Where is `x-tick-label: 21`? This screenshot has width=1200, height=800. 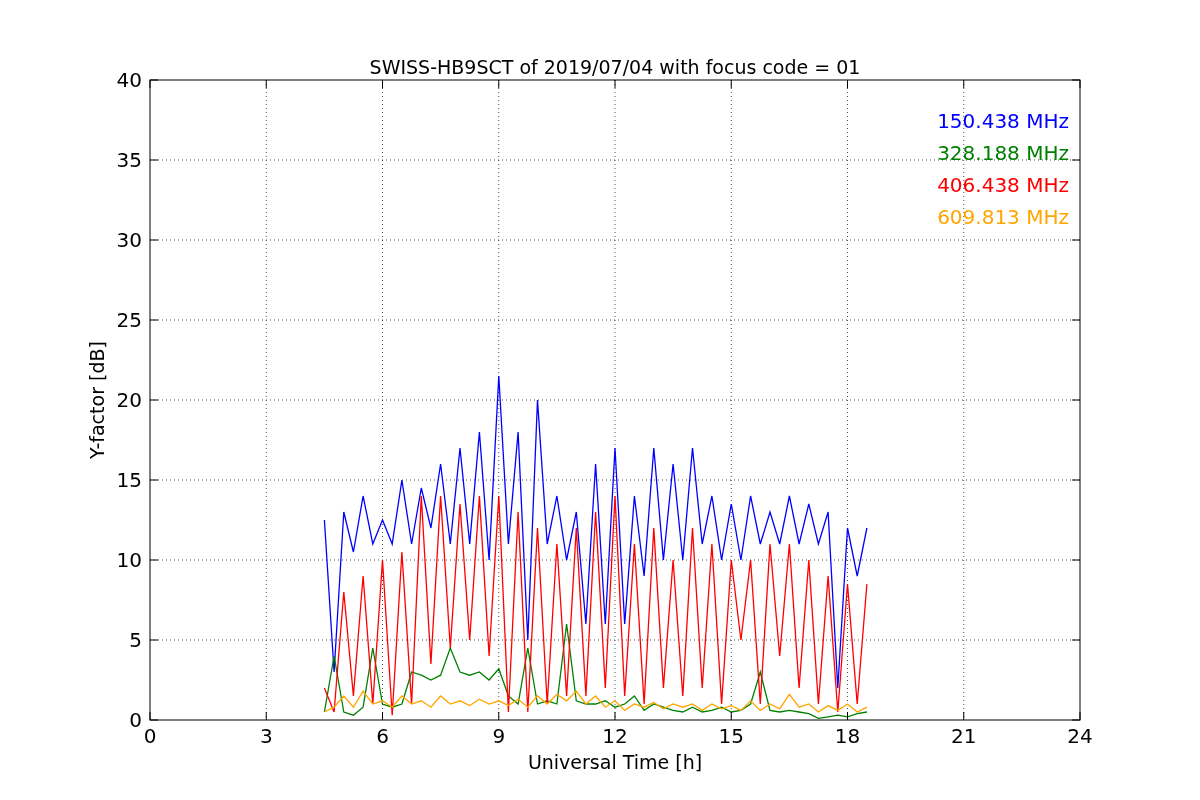
x-tick-label: 21 is located at coordinates (964, 736).